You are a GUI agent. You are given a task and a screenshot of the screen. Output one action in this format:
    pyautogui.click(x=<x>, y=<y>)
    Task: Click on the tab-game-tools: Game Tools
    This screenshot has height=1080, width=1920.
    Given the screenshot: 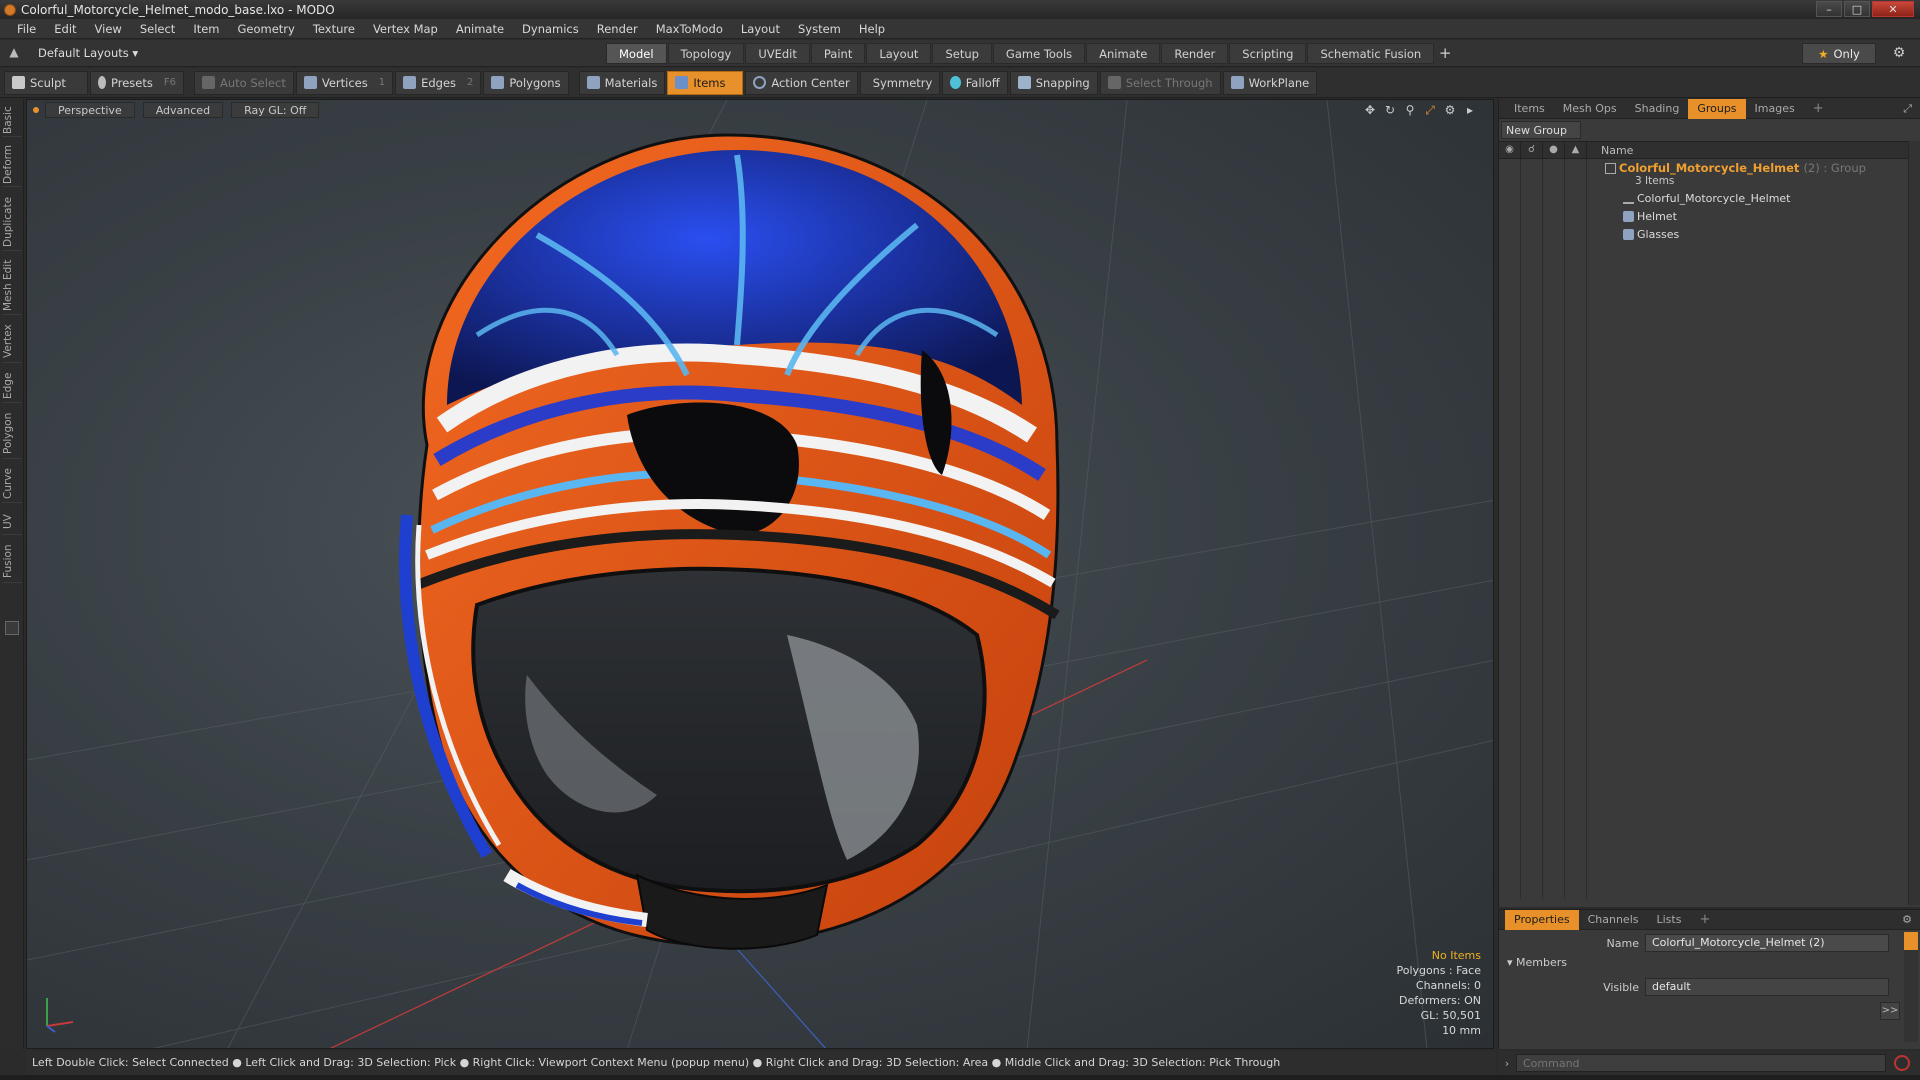 What is the action you would take?
    pyautogui.click(x=1039, y=53)
    